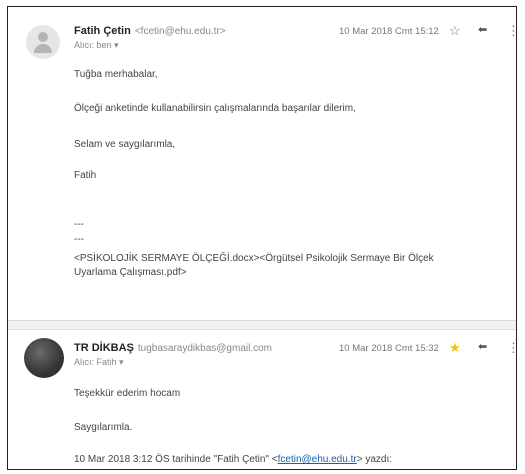 The image size is (525, 474). What do you see at coordinates (455, 347) in the screenshot?
I see `star-icon: ★` at bounding box center [455, 347].